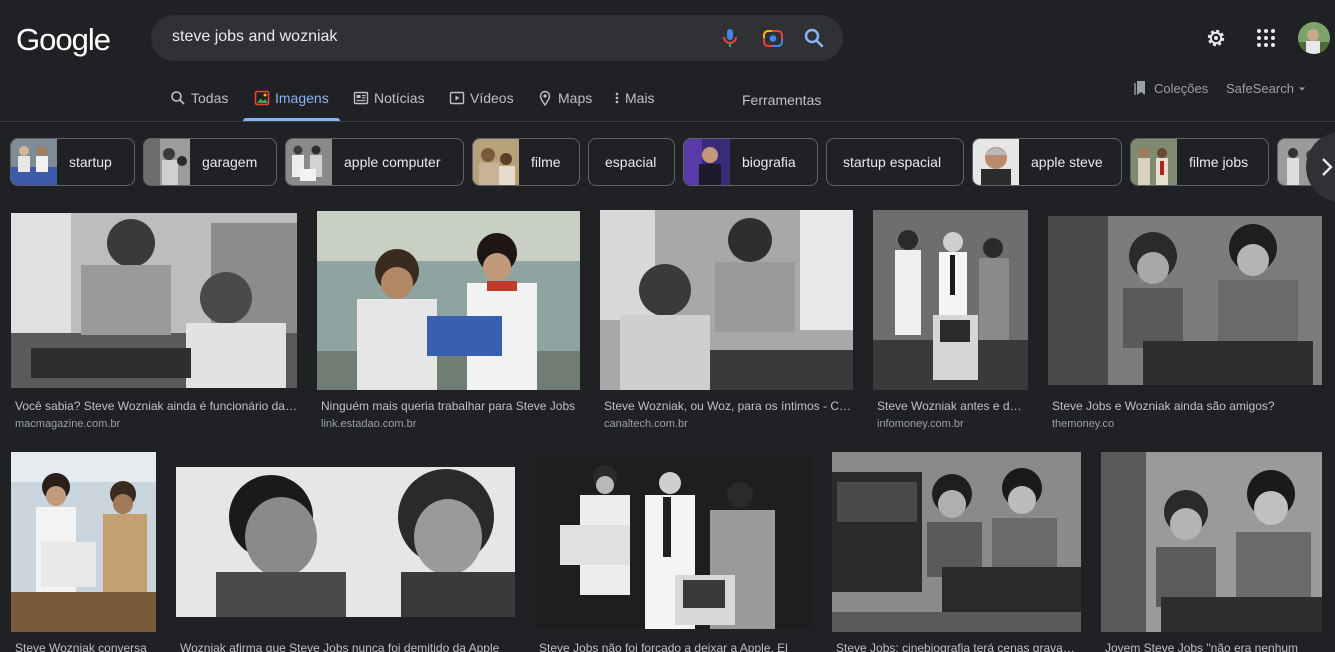 This screenshot has height=652, width=1335. I want to click on tab-maps: Maps, so click(564, 103).